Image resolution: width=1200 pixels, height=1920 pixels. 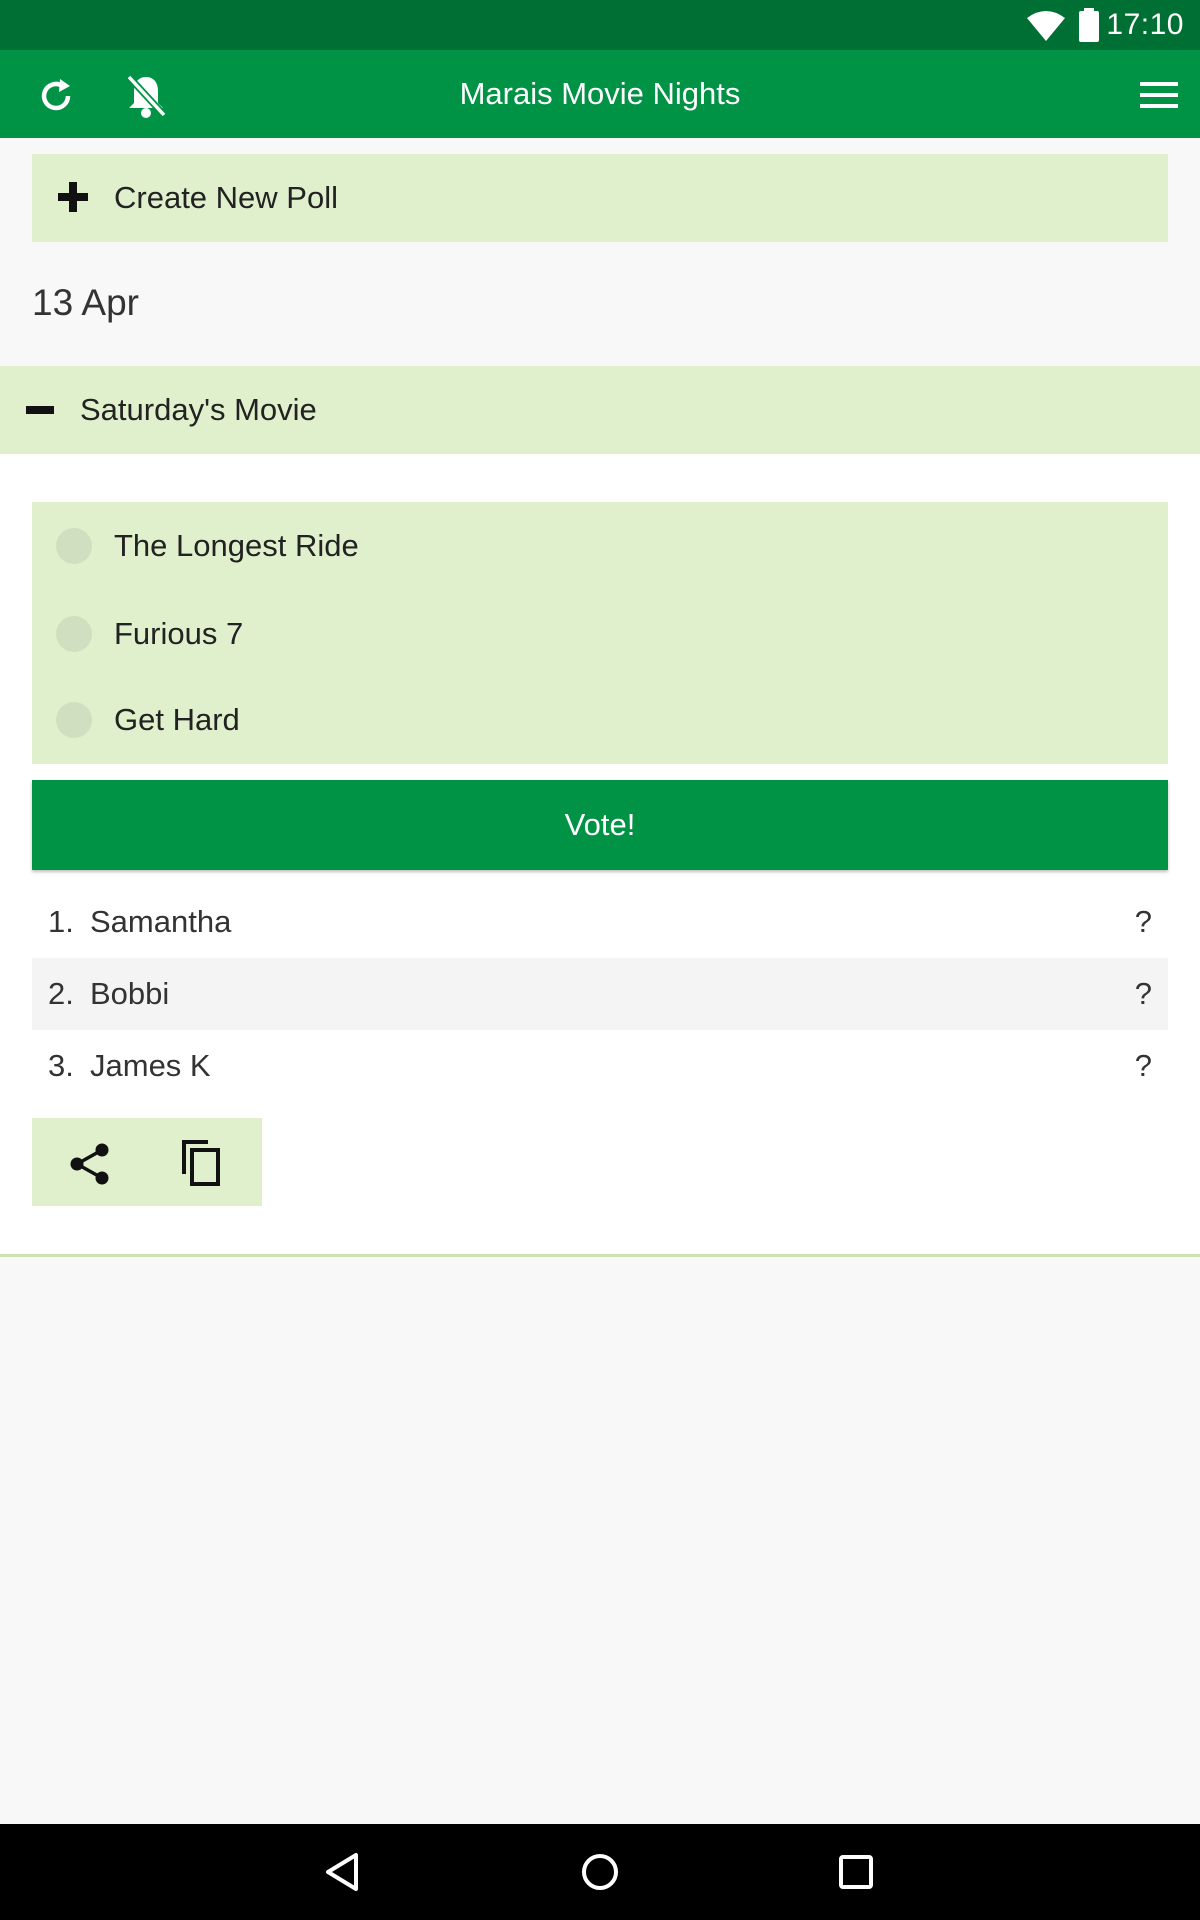 I want to click on menu-icon, so click(x=1159, y=95).